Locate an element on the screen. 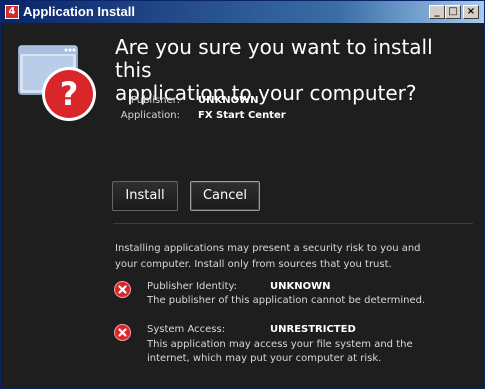  maximize-button: □ is located at coordinates (453, 12).